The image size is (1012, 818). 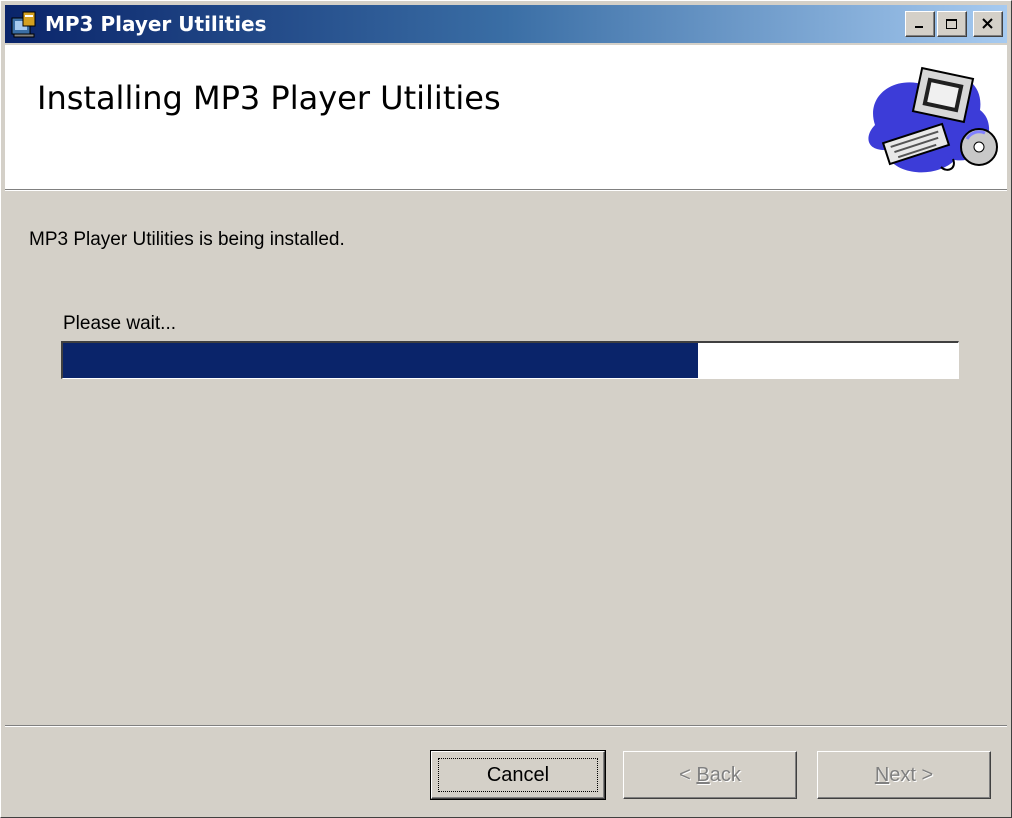 I want to click on focus-rectangle, so click(x=518, y=775).